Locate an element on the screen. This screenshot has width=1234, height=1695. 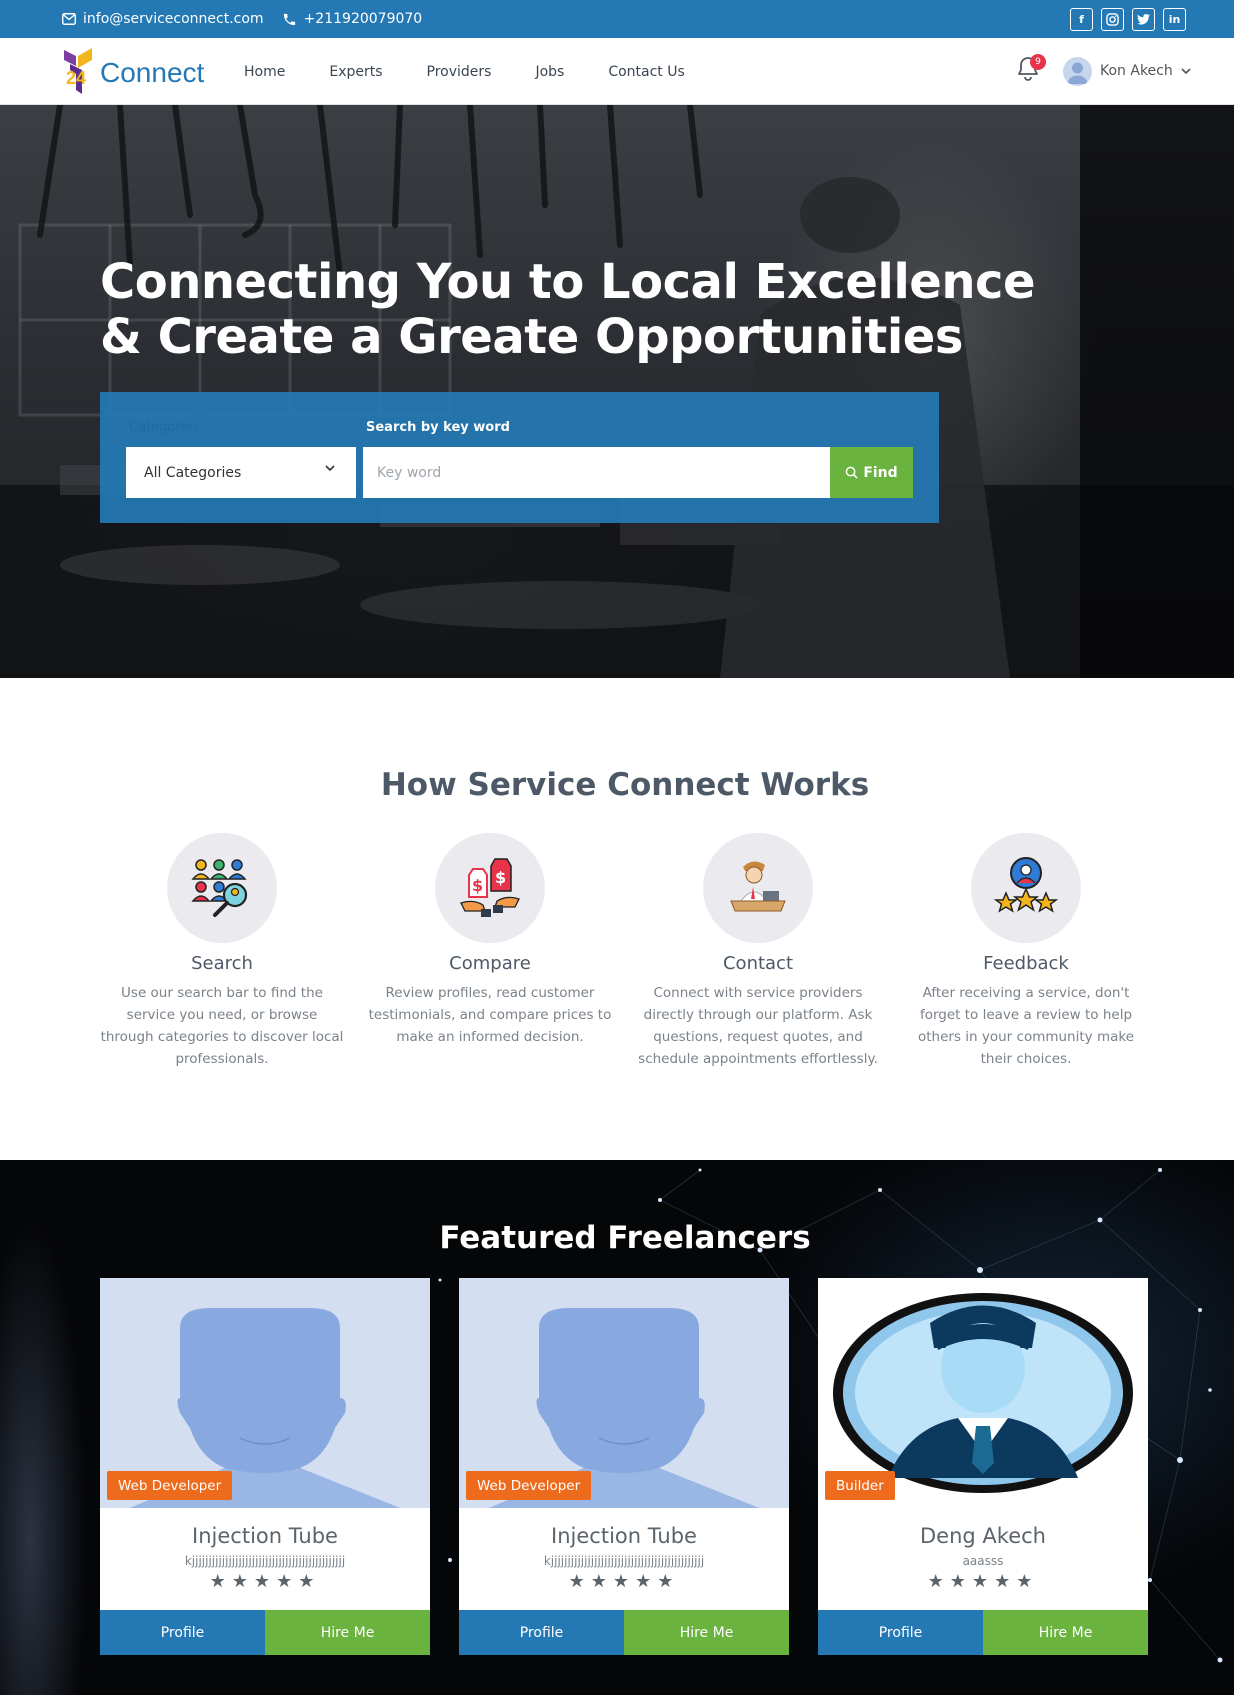
how-it-works-title: How Service Connect Works is located at coordinates (625, 785).